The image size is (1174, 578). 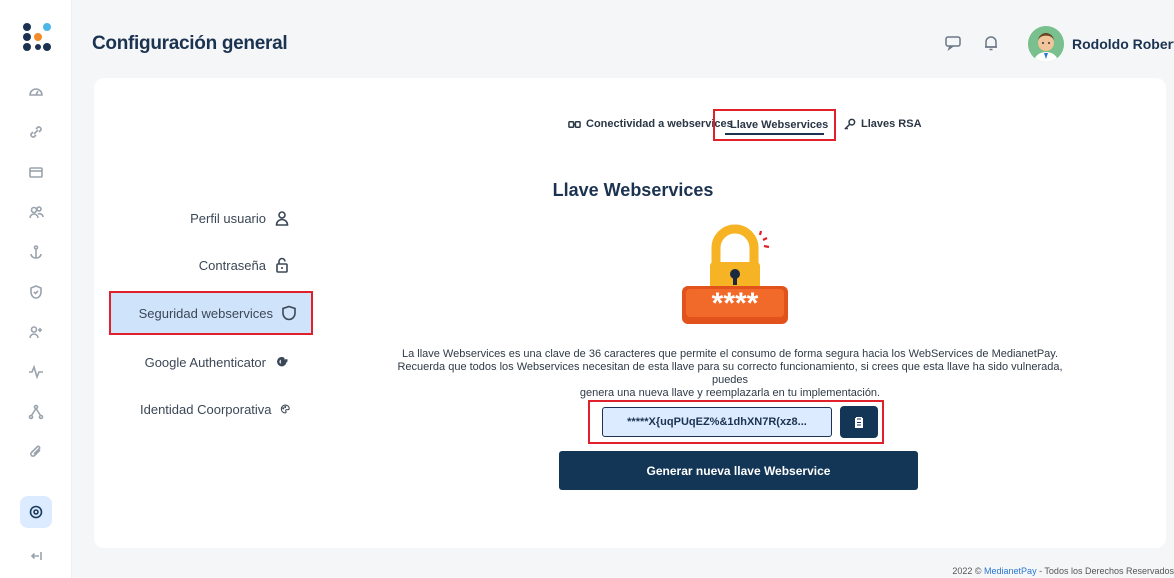 What do you see at coordinates (36, 512) in the screenshot?
I see `settings-icon` at bounding box center [36, 512].